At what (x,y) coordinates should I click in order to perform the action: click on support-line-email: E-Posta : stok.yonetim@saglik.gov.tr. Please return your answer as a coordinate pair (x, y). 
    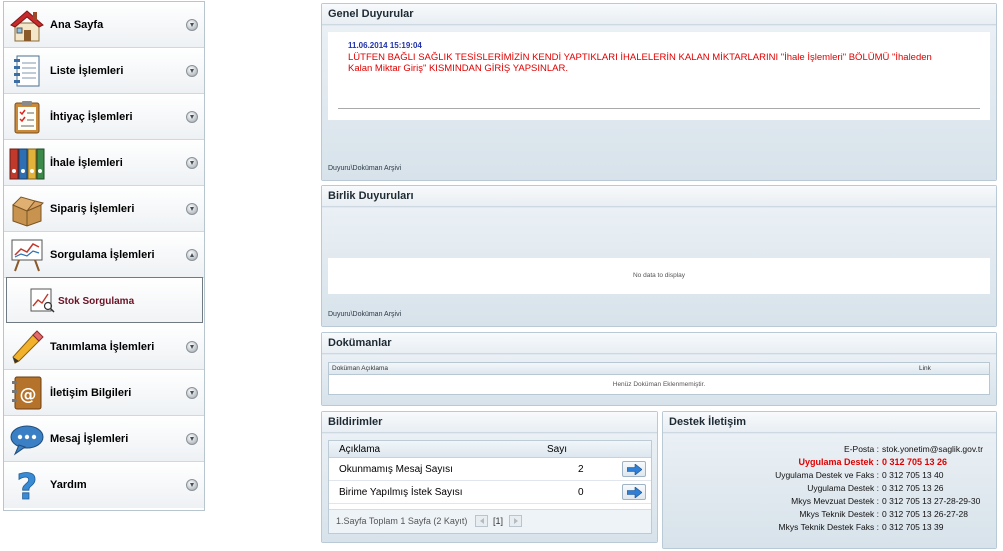
    Looking at the image, I should click on (839, 449).